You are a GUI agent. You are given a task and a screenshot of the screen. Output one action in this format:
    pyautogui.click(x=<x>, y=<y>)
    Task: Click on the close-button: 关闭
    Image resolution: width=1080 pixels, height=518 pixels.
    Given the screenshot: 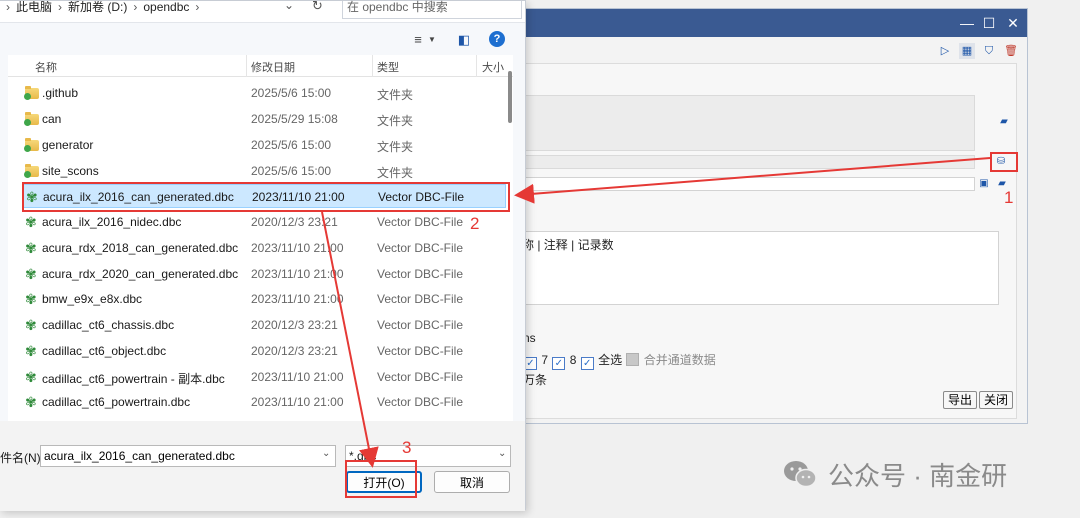 What is the action you would take?
    pyautogui.click(x=996, y=400)
    